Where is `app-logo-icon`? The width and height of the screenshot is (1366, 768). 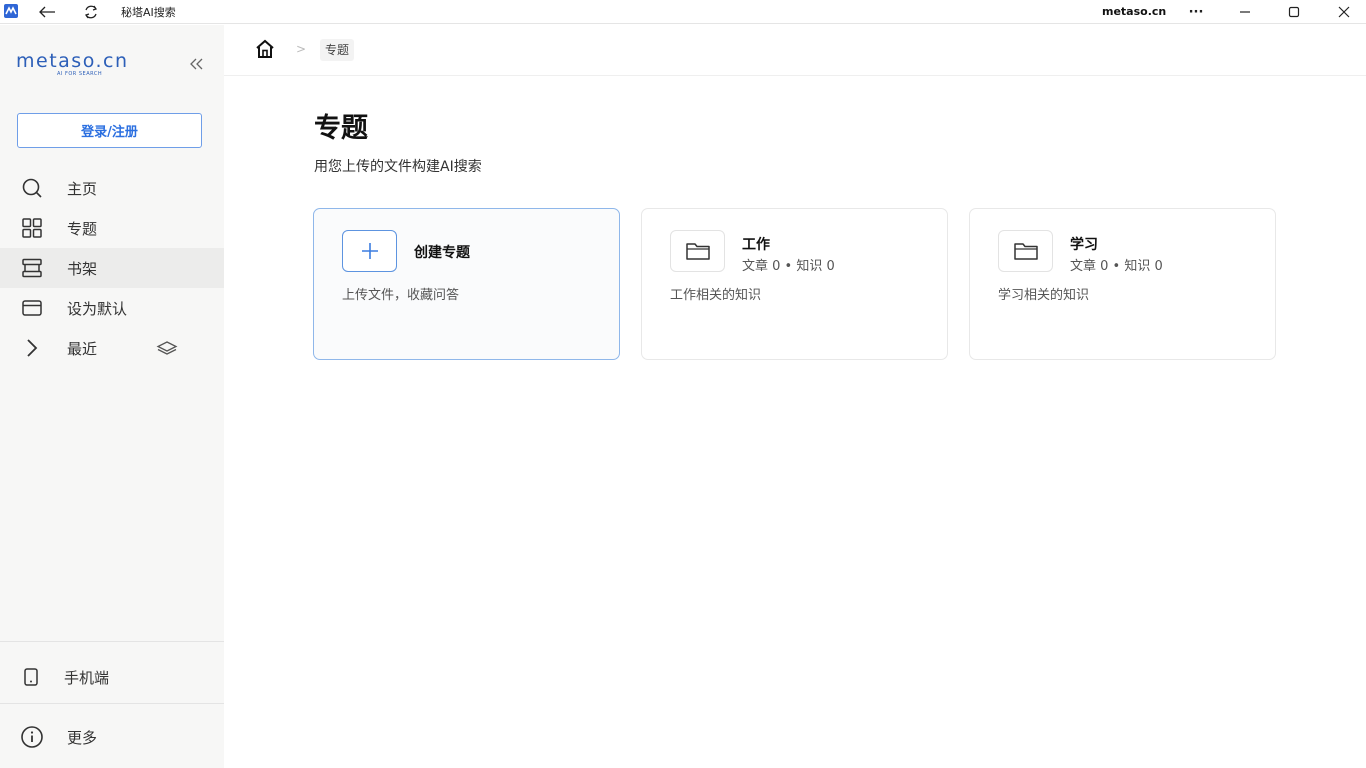
app-logo-icon is located at coordinates (11, 11).